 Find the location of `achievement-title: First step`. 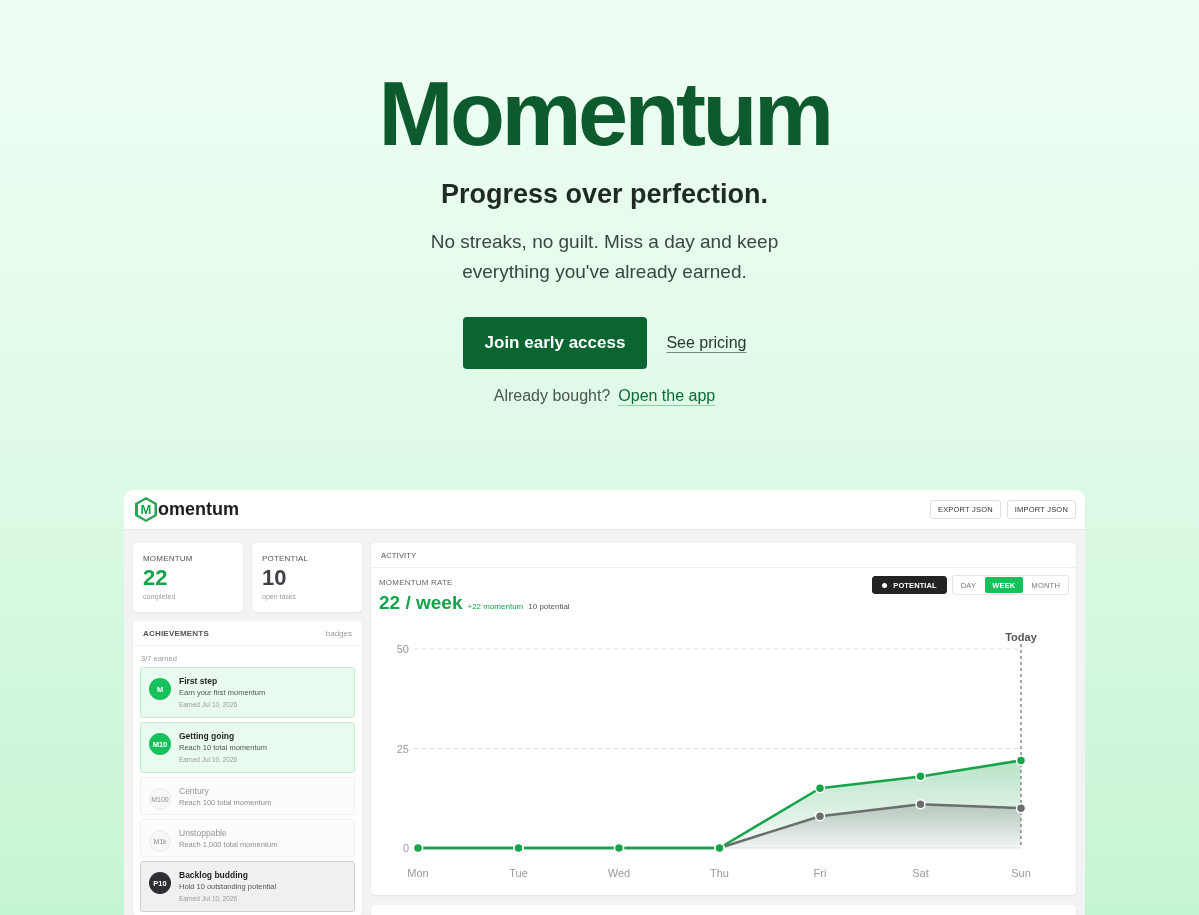

achievement-title: First step is located at coordinates (198, 681).